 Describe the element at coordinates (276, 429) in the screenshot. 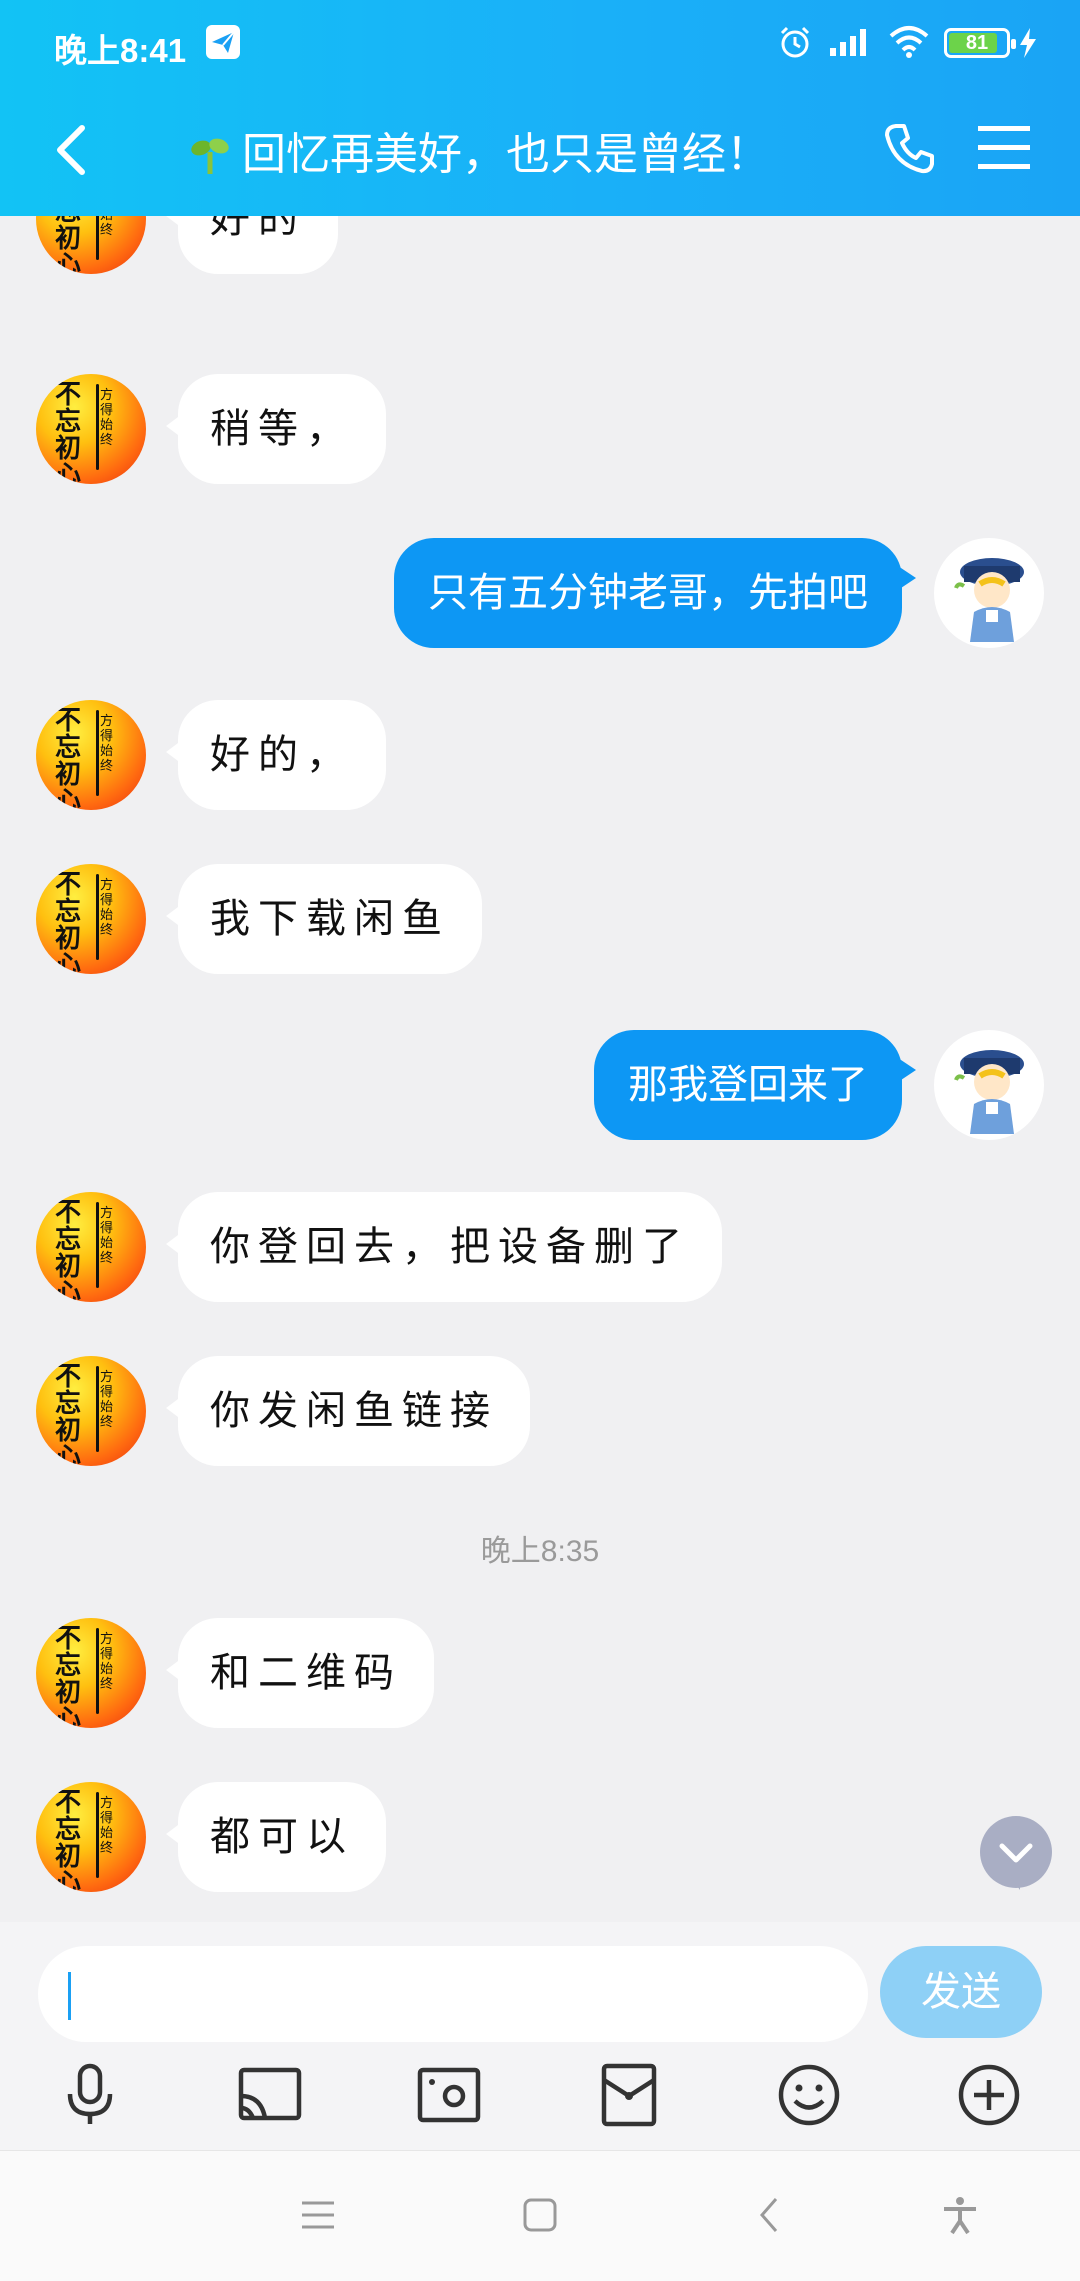

I see `incoming-message: 稍等，` at that location.